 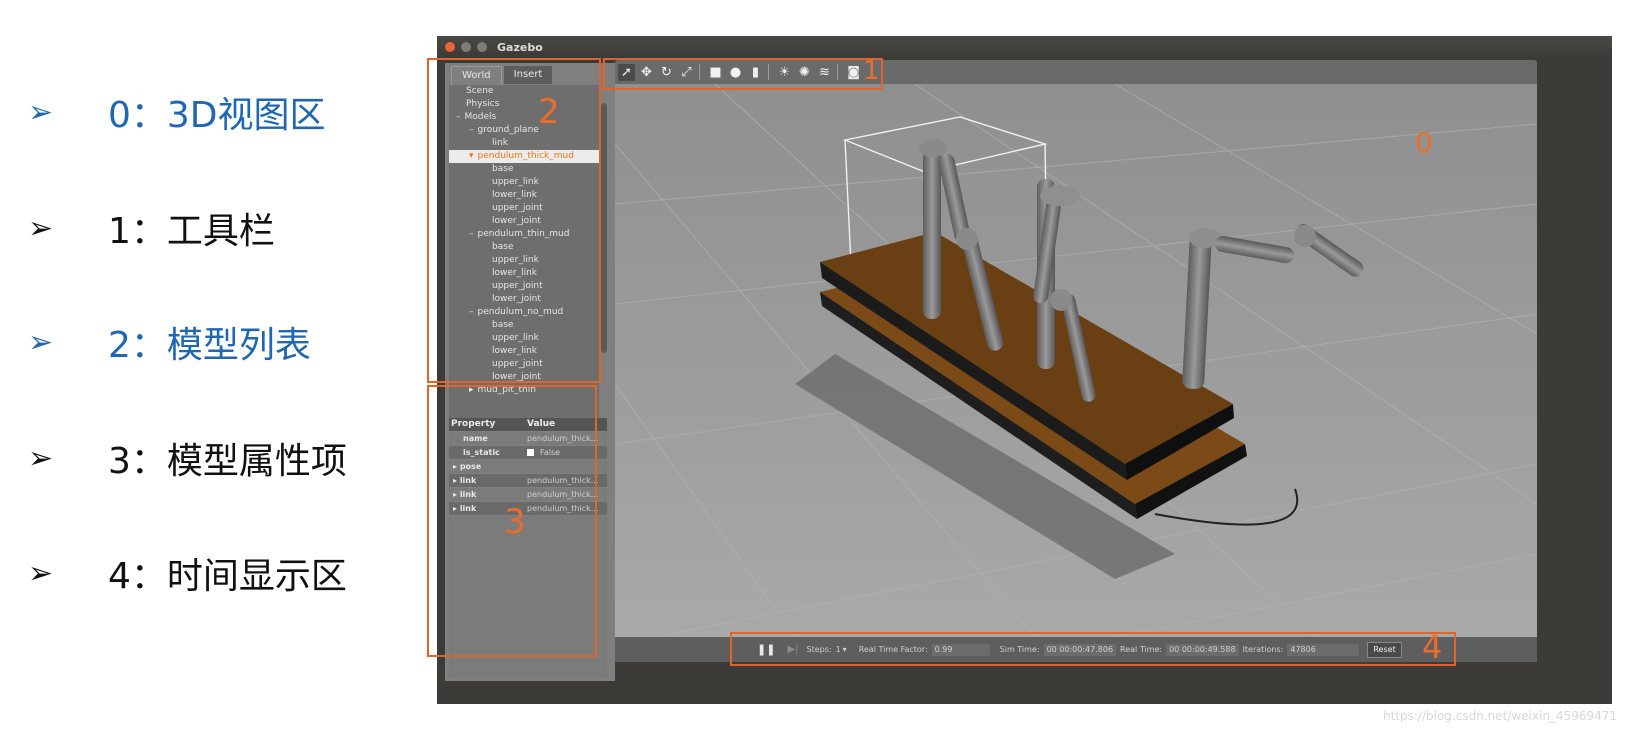 I want to click on annot-box-model-list, so click(x=514, y=220).